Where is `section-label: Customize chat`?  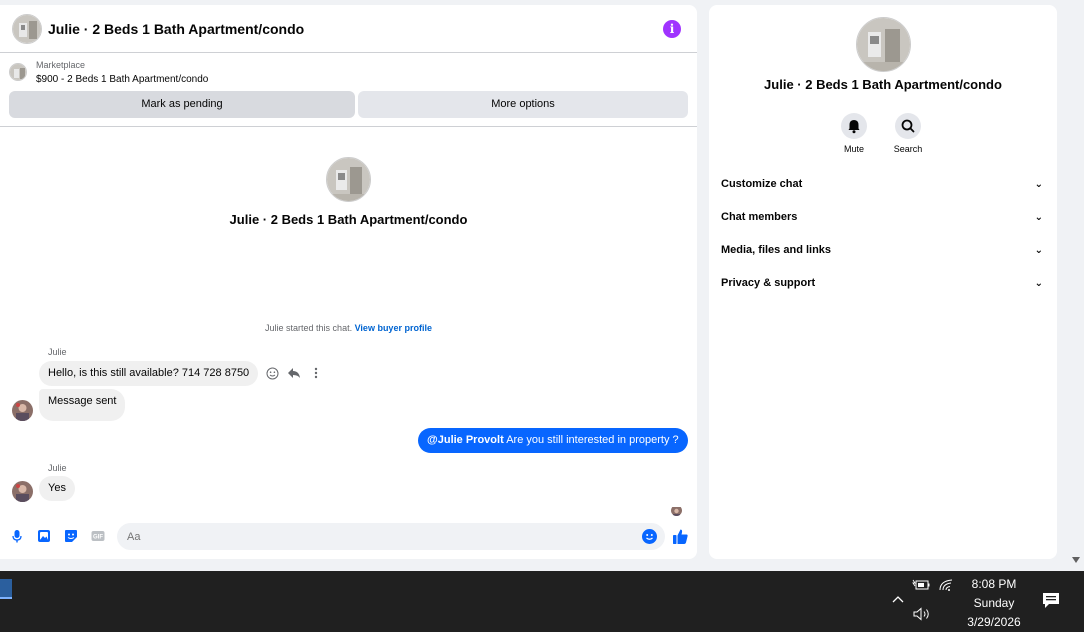 section-label: Customize chat is located at coordinates (762, 184).